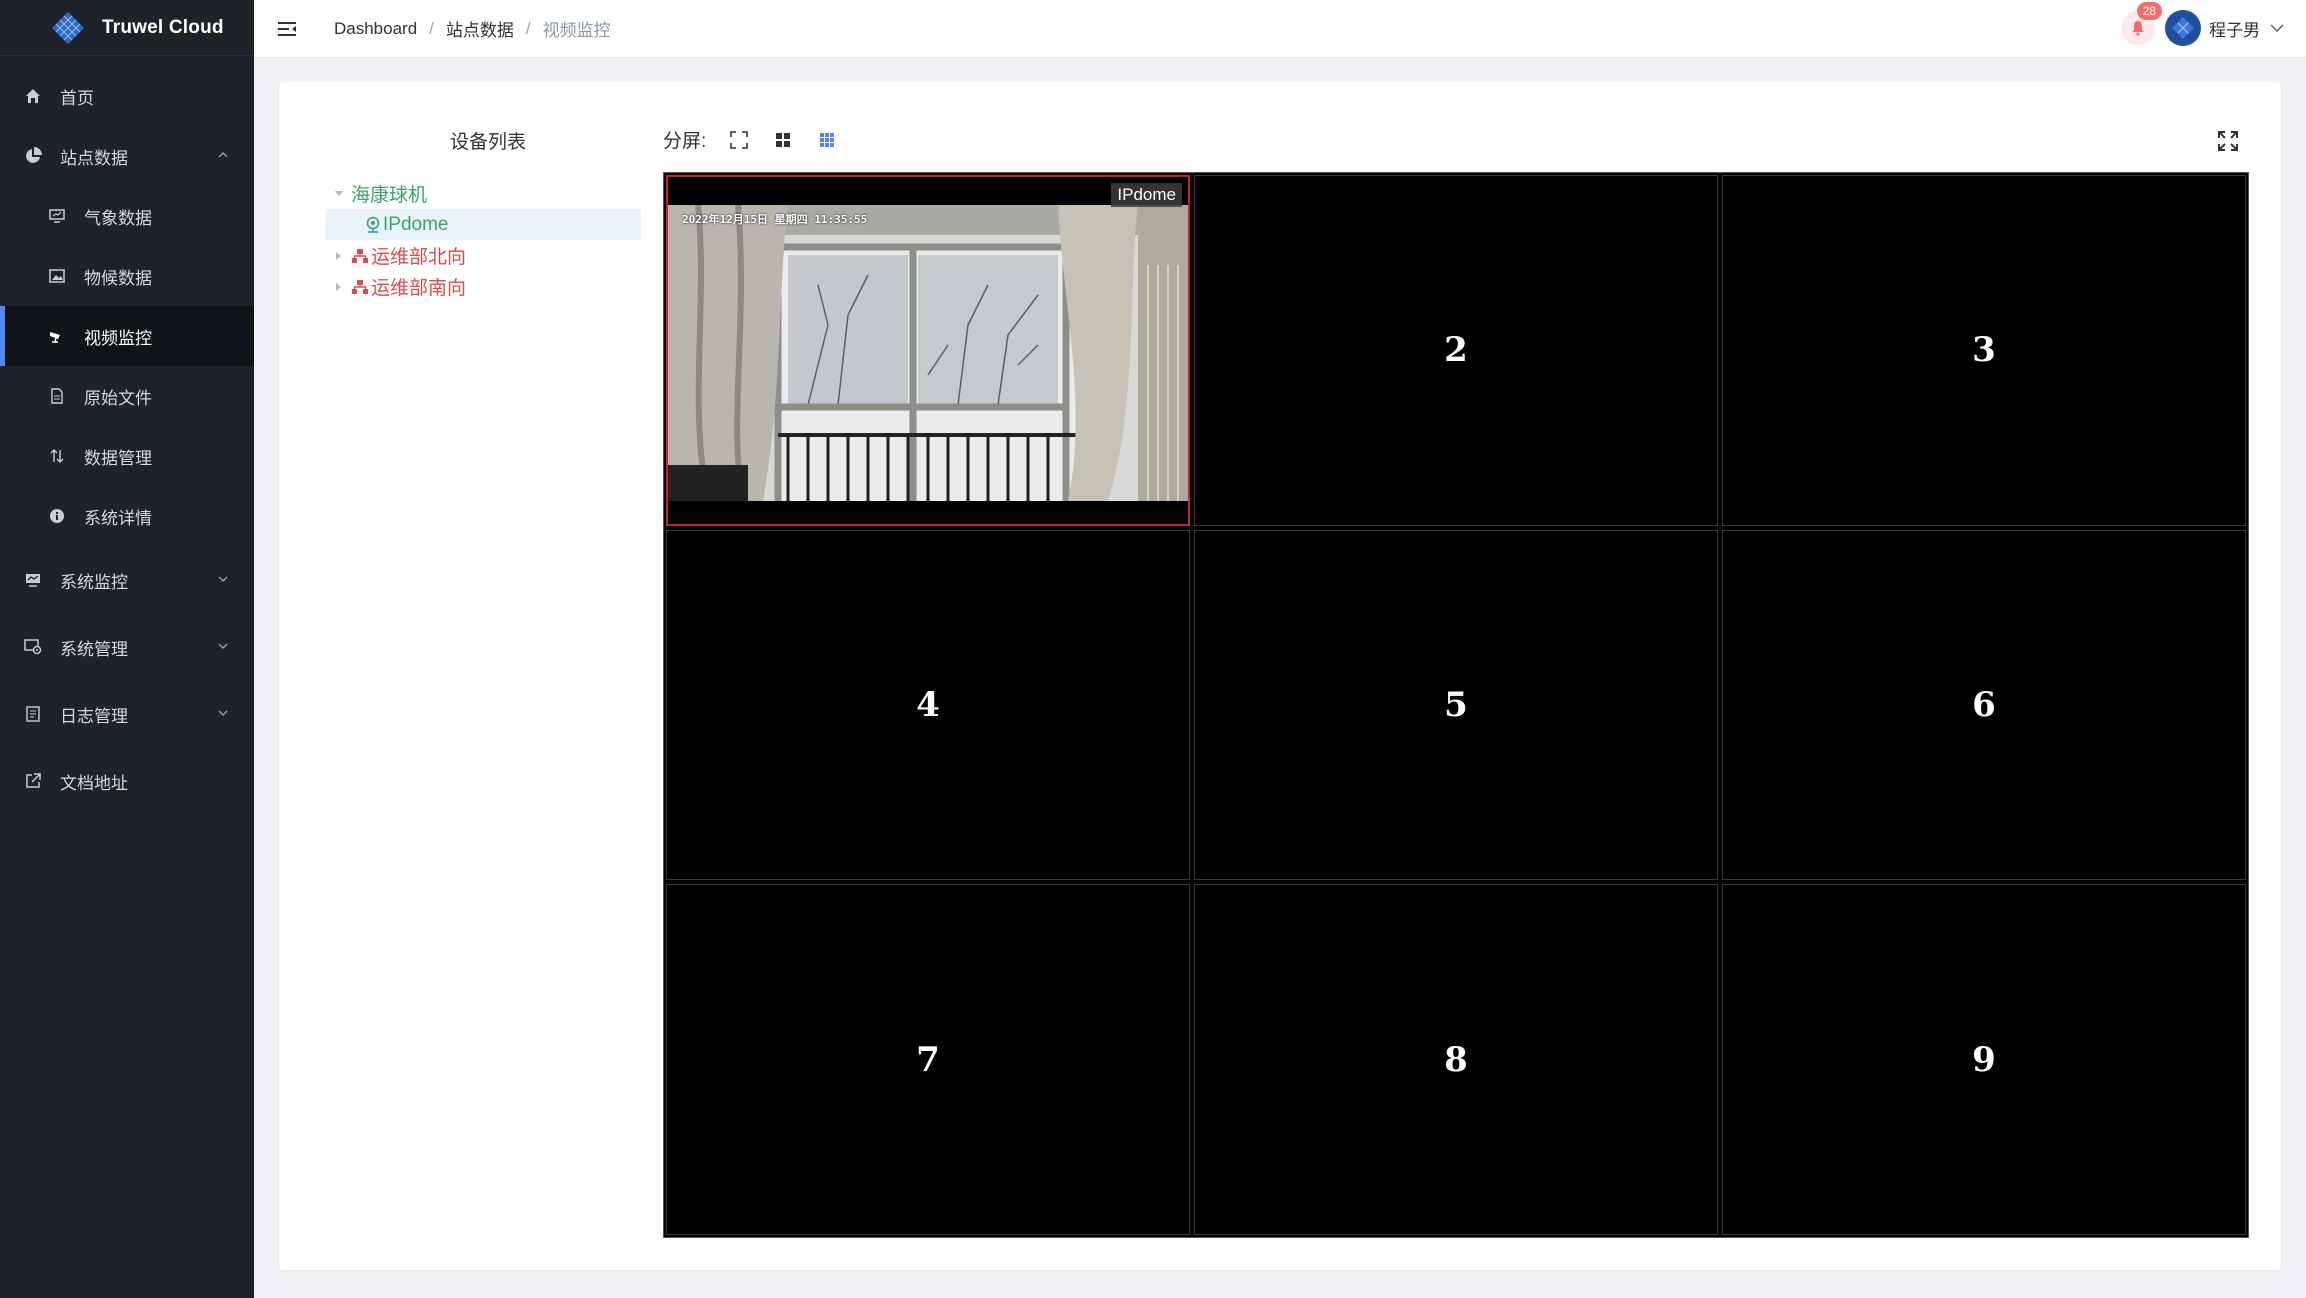 This screenshot has height=1298, width=2306. I want to click on breadcrumb-current: 视频监控, so click(576, 30).